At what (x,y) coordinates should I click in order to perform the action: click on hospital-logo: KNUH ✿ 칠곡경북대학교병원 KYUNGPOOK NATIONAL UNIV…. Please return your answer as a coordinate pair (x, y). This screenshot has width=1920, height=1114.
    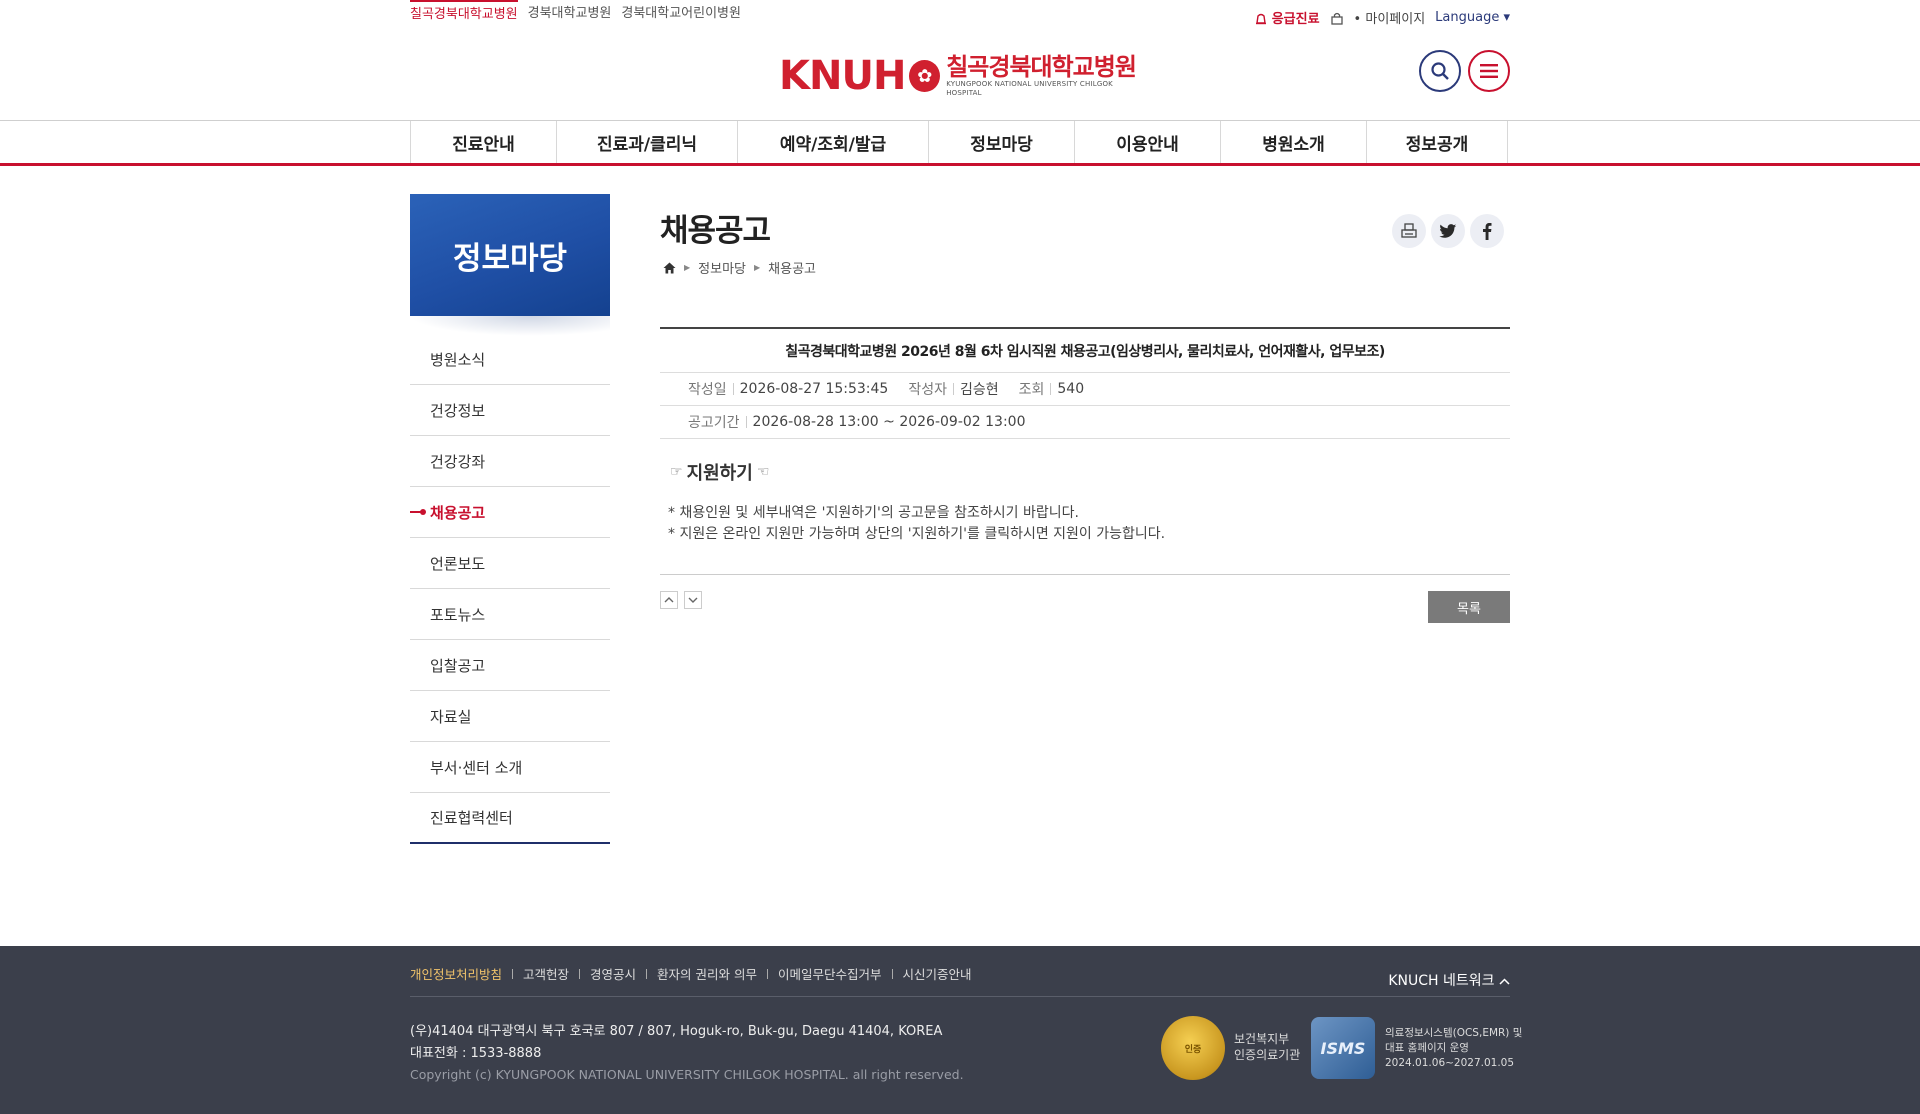
    Looking at the image, I should click on (961, 76).